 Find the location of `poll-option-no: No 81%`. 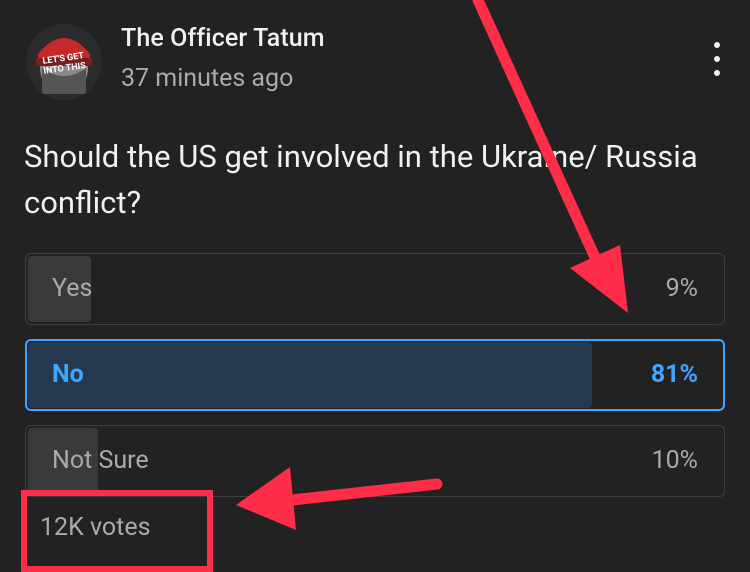

poll-option-no: No 81% is located at coordinates (375, 375).